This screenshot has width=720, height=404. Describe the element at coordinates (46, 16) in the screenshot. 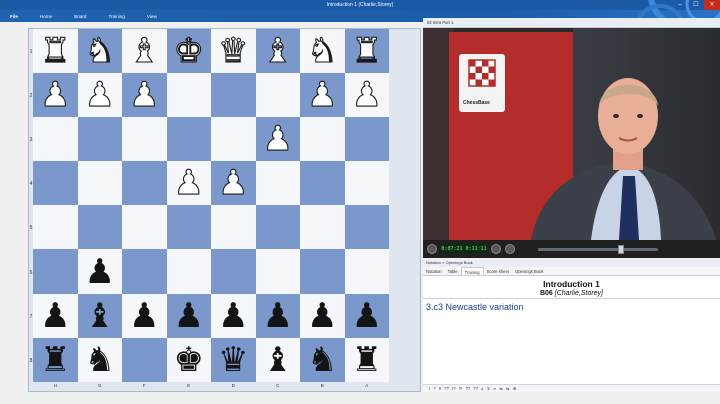

I see `menu-home: Home` at that location.